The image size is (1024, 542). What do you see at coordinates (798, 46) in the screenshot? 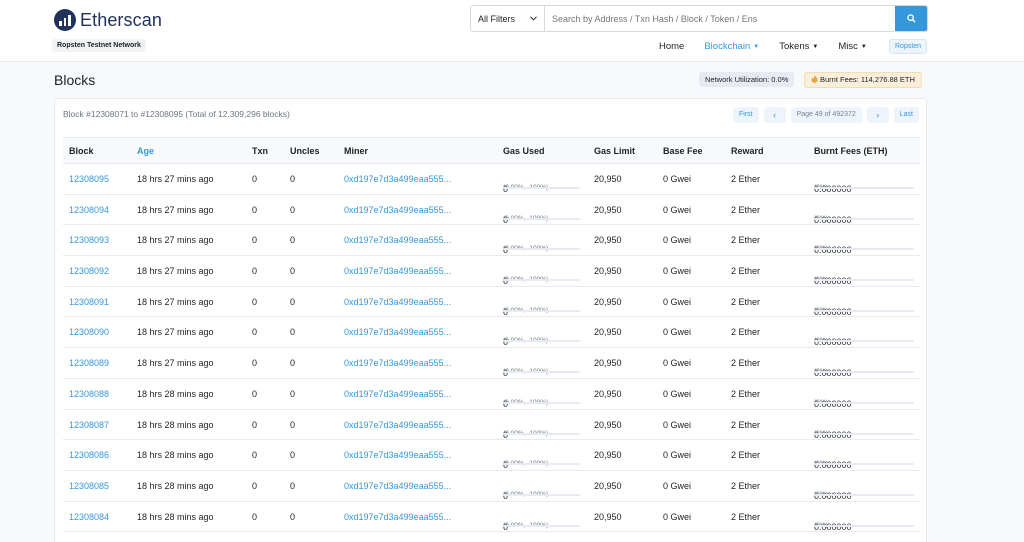
I see `nav-tokens: Tokens ▼` at bounding box center [798, 46].